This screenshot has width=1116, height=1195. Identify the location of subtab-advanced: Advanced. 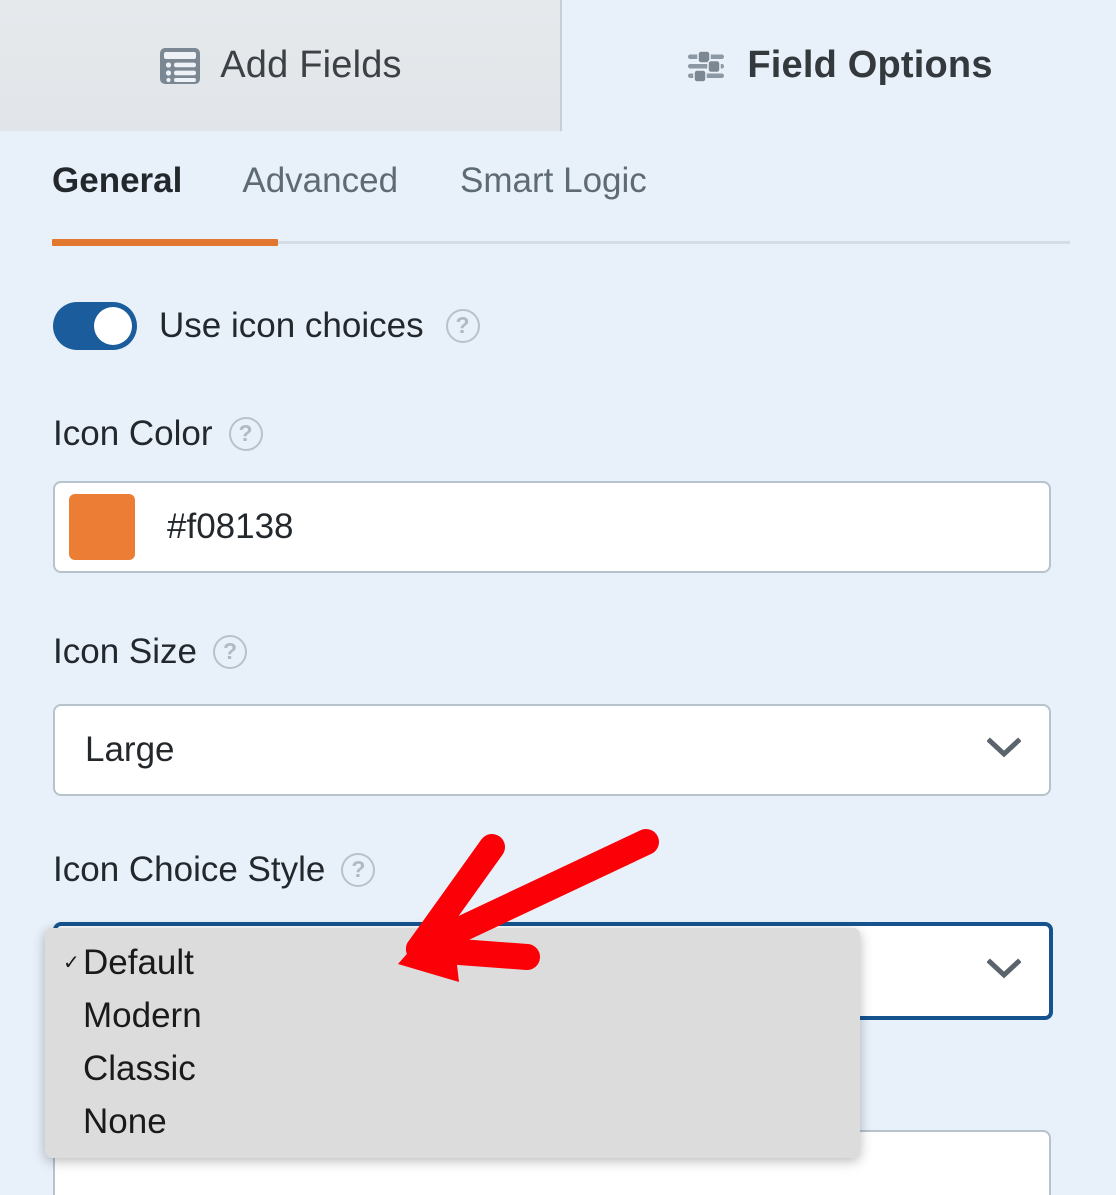
(320, 181).